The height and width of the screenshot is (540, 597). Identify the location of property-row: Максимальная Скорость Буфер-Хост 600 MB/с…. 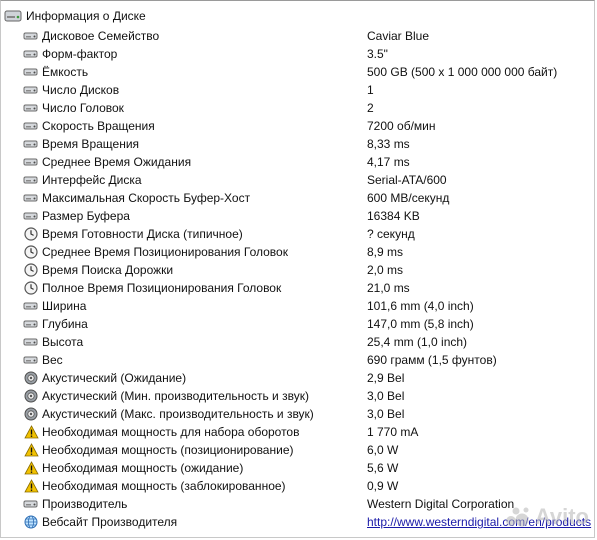
(298, 198).